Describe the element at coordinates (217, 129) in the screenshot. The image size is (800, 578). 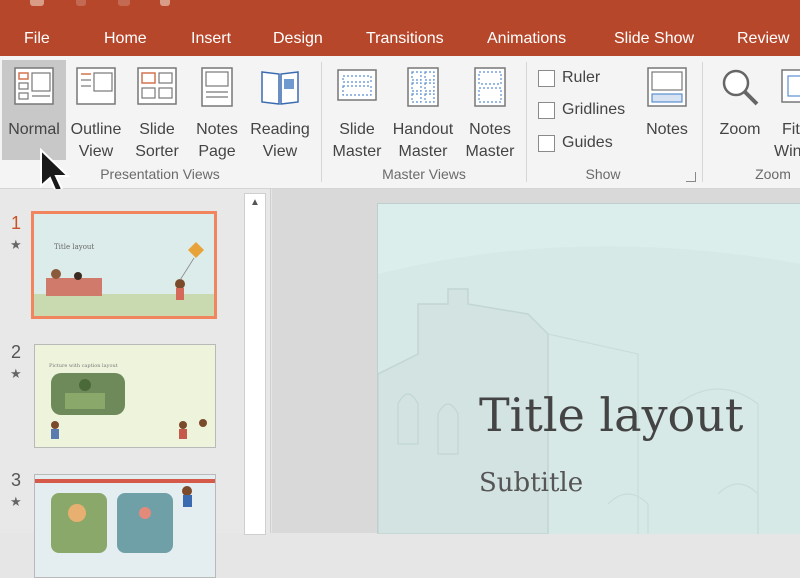
I see `notes-page-label-1: Notes` at that location.